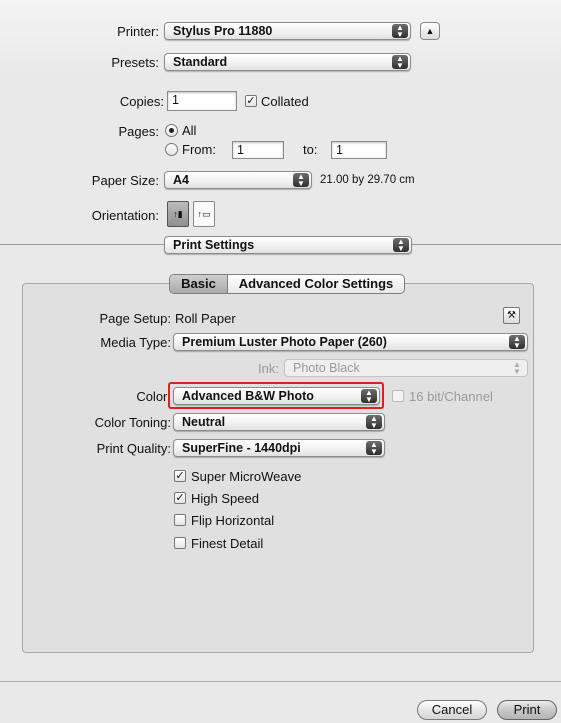 Image resolution: width=561 pixels, height=723 pixels. What do you see at coordinates (153, 396) in the screenshot?
I see `color-label: Color:` at bounding box center [153, 396].